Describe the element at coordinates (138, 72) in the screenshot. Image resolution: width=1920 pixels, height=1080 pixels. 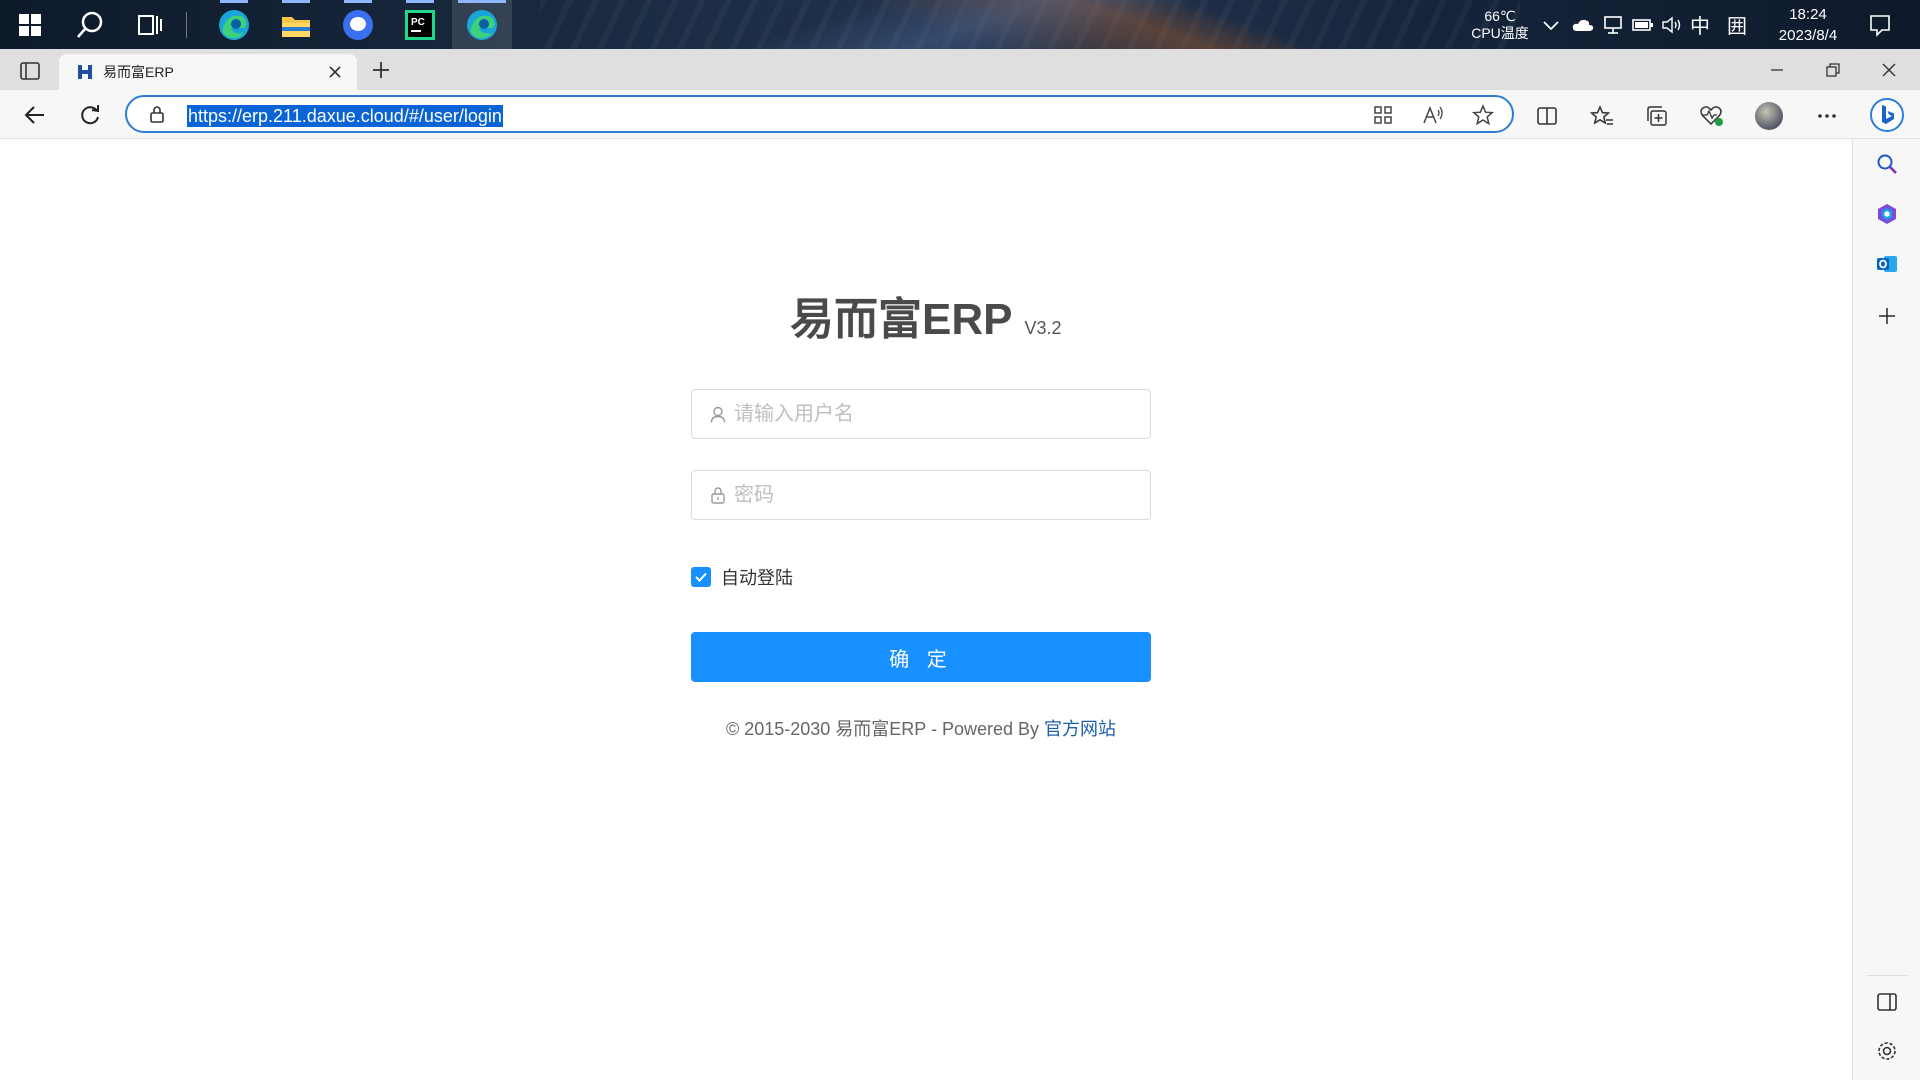
I see `tab-title: 易而富ERP` at that location.